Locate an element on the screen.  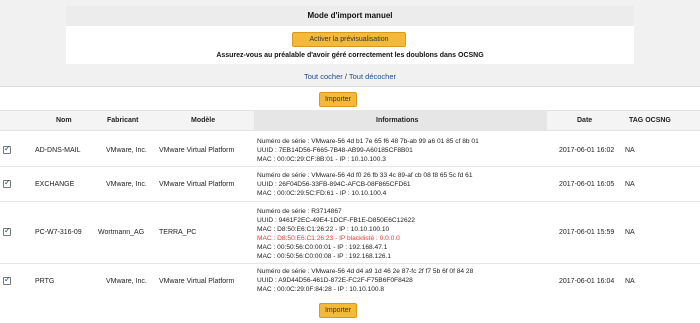
import-button-bottom: Importer is located at coordinates (338, 310).